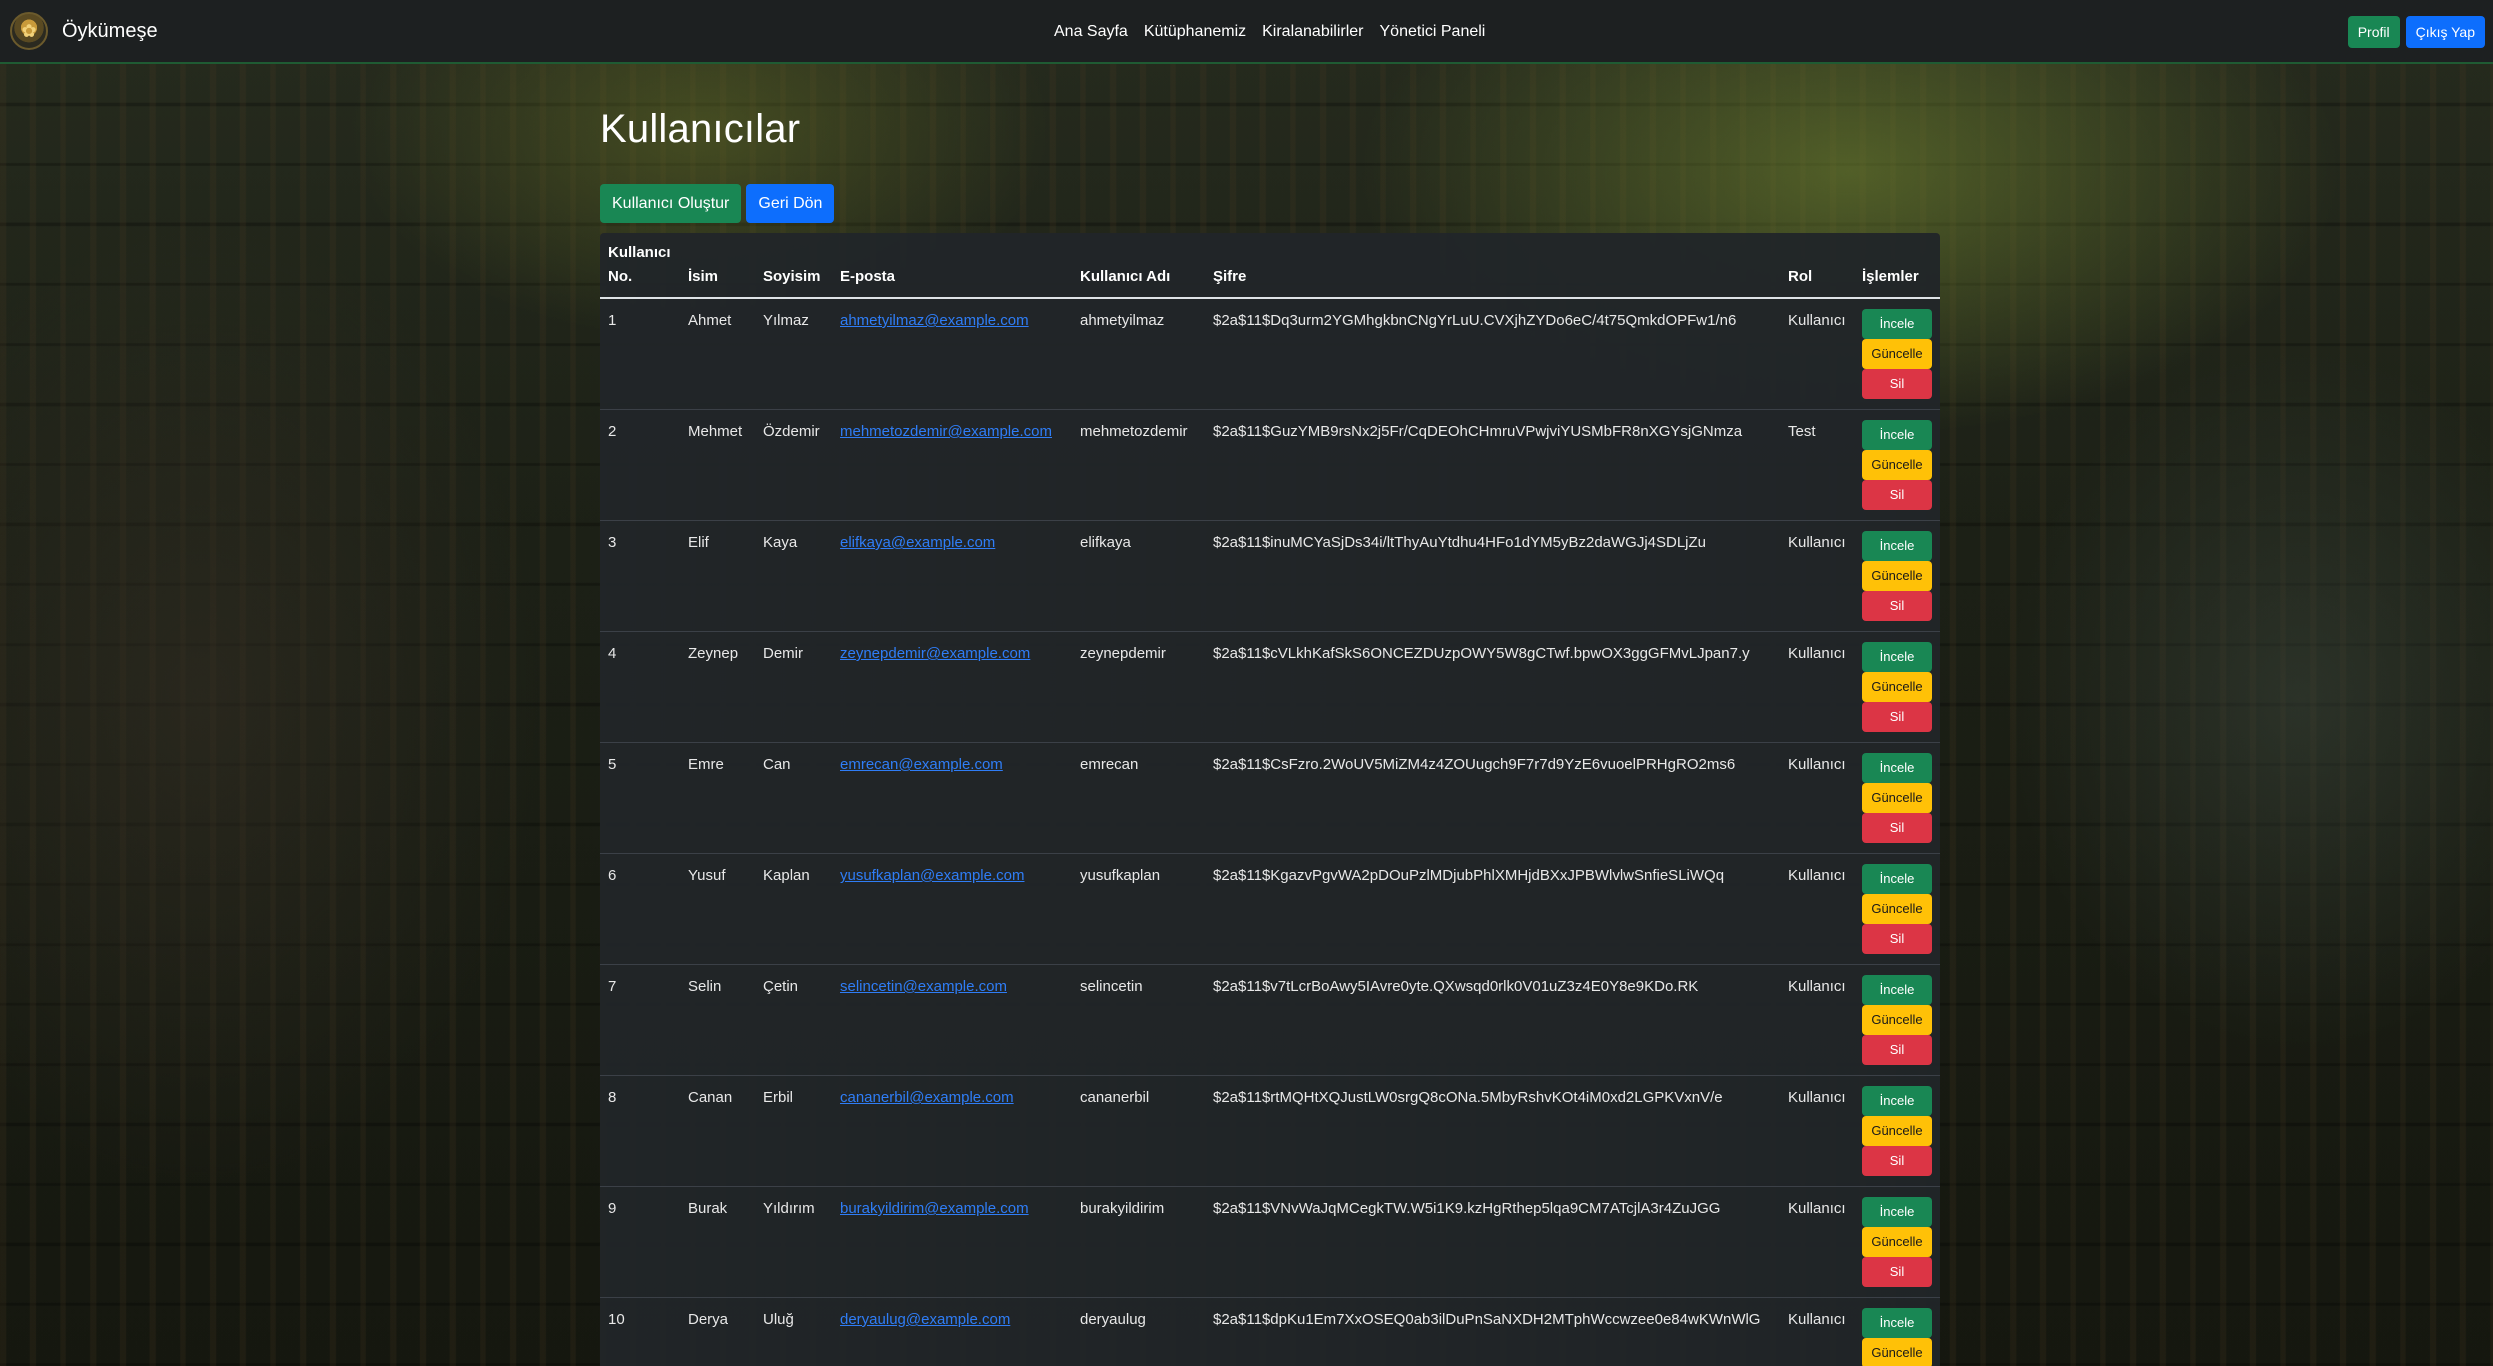 The image size is (2493, 1366). I want to click on cell-username: mehmetozdemir, so click(1138, 465).